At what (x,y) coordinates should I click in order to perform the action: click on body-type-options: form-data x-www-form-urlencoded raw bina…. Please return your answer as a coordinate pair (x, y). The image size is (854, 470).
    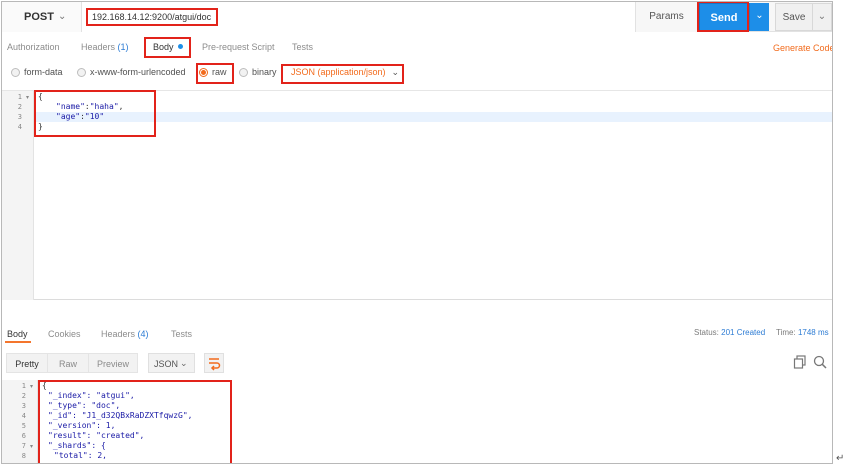
    Looking at the image, I should click on (417, 74).